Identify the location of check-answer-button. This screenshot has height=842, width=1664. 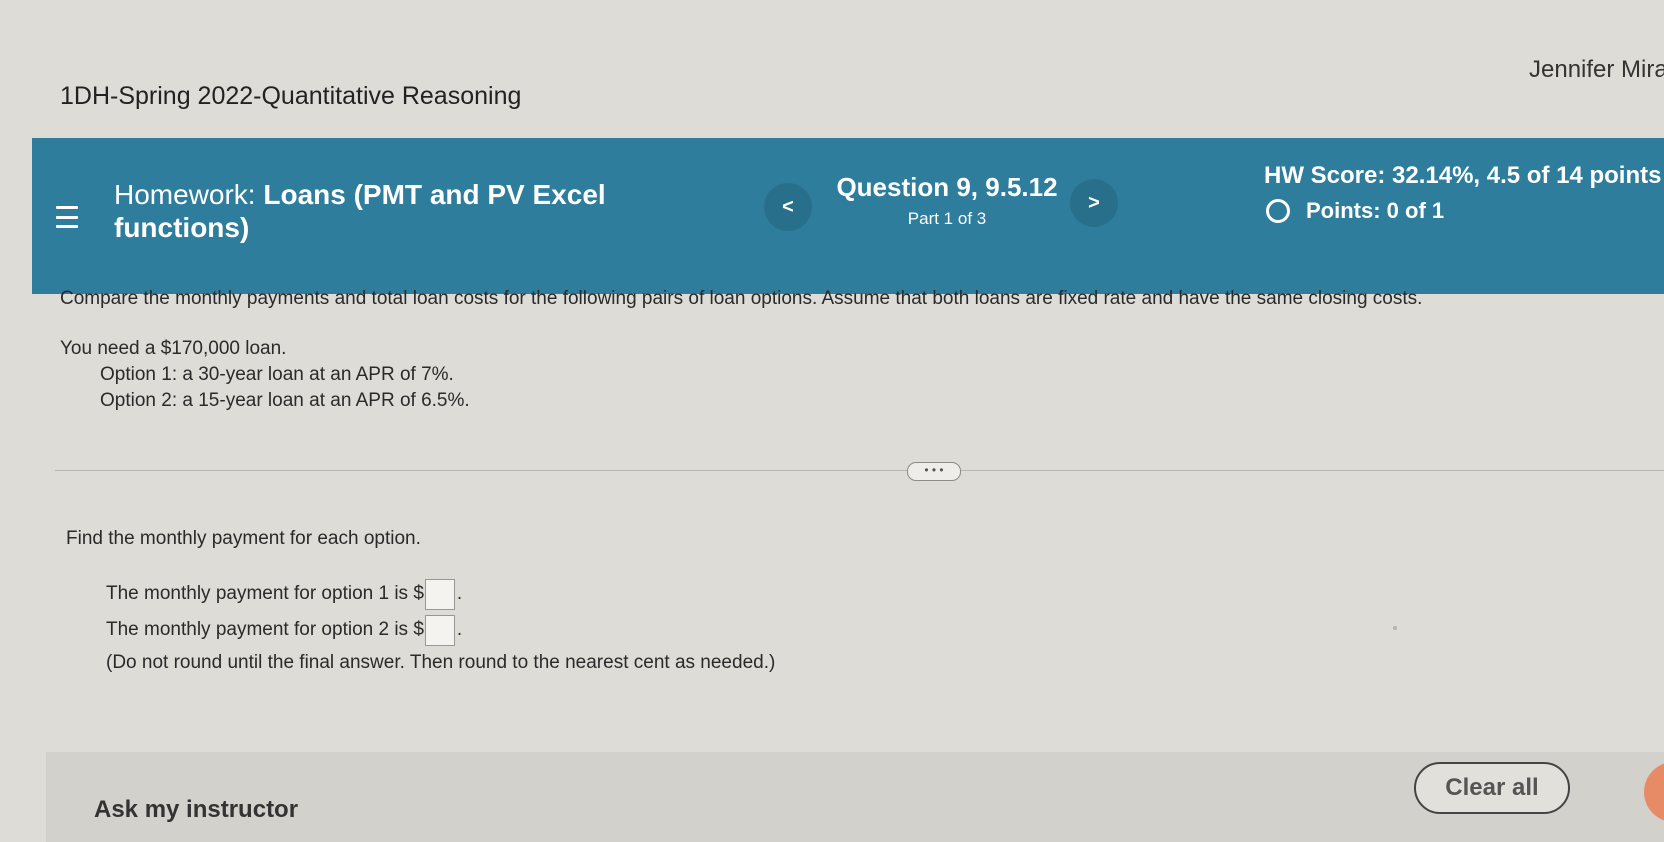
(1654, 792).